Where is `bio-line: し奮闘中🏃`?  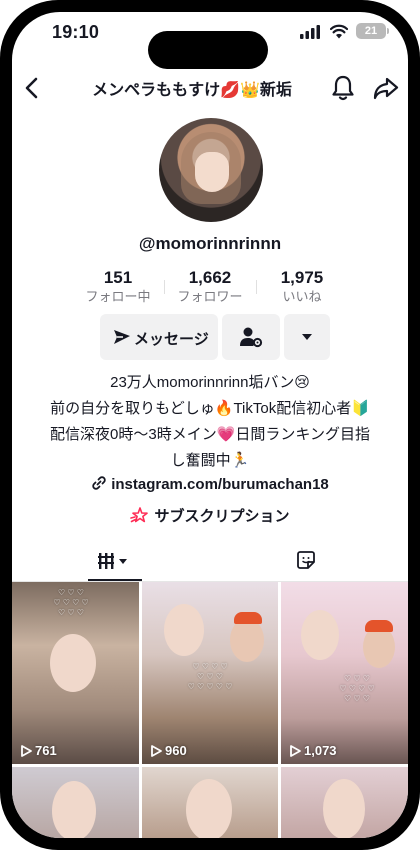 bio-line: し奮闘中🏃 is located at coordinates (210, 460).